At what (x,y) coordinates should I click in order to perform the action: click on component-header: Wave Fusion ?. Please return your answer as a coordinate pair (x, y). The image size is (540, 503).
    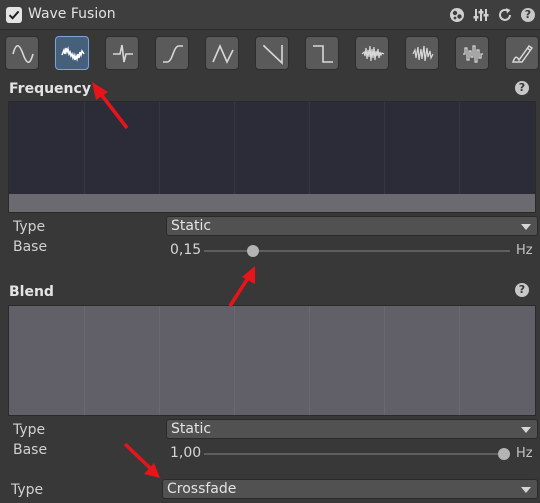
    Looking at the image, I should click on (270, 15).